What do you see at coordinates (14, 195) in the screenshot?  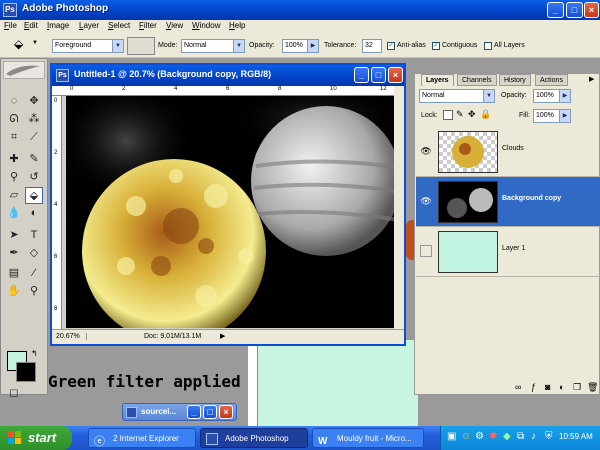 I see `eraser-tool-icon: ▱` at bounding box center [14, 195].